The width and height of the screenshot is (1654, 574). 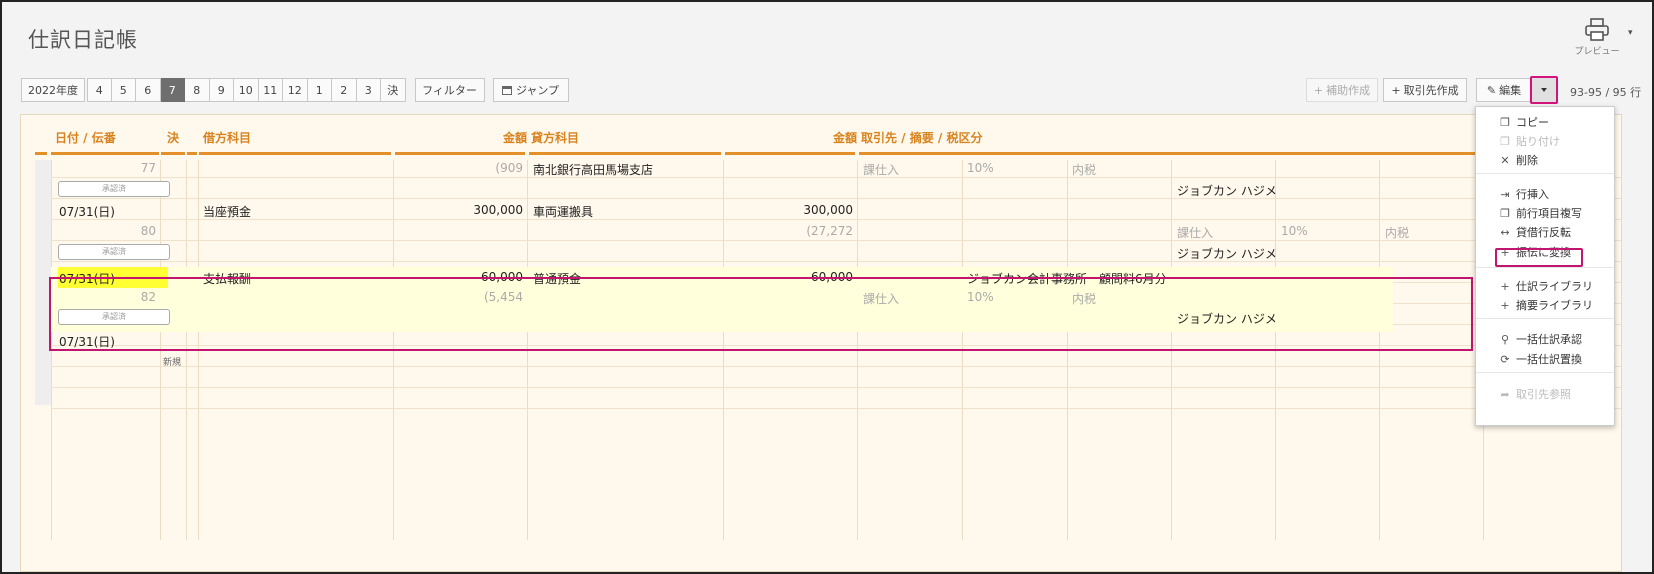 What do you see at coordinates (503, 297) in the screenshot?
I see `debit-tax-amount: (5,454` at bounding box center [503, 297].